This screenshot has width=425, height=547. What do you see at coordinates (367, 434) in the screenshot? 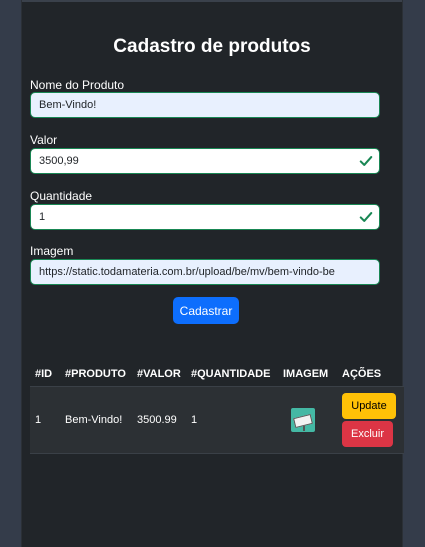
I see `delete-button: Excluir` at bounding box center [367, 434].